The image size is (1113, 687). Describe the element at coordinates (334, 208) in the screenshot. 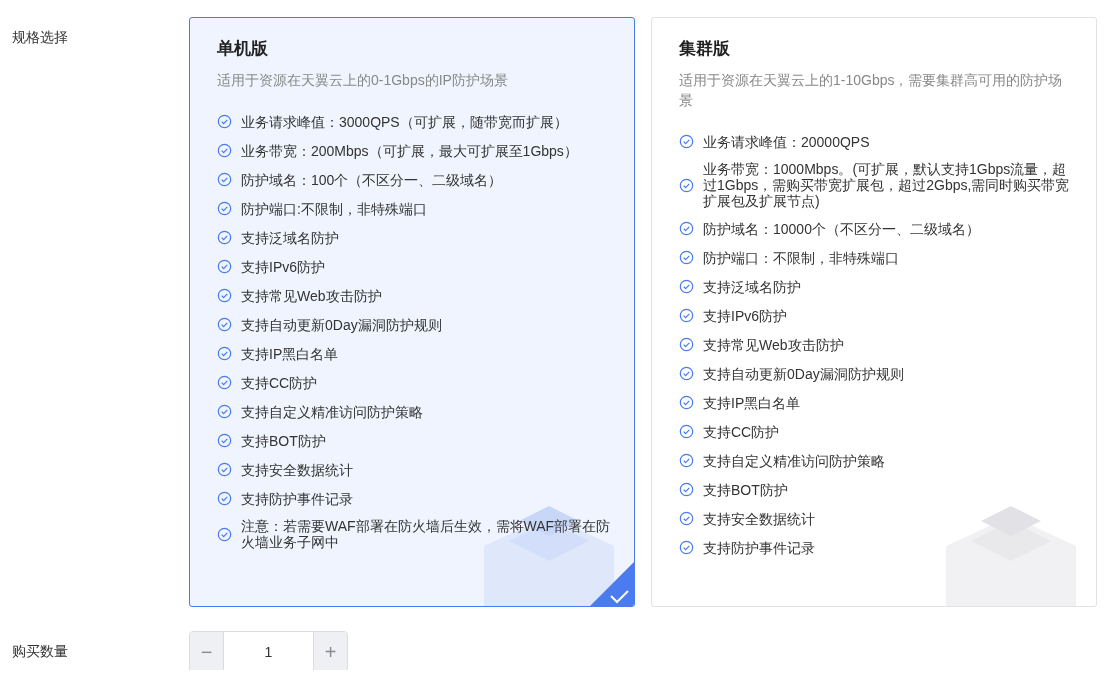

I see `feature-text: 防护端口:不限制，非特殊端口` at that location.